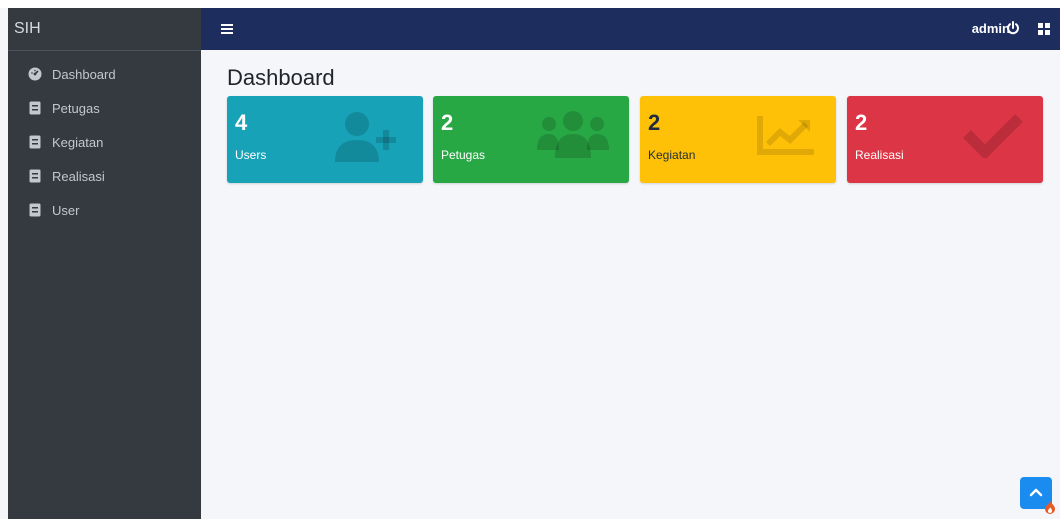 This screenshot has height=519, width=1060. I want to click on sidebar-item-label: Dashboard, so click(84, 74).